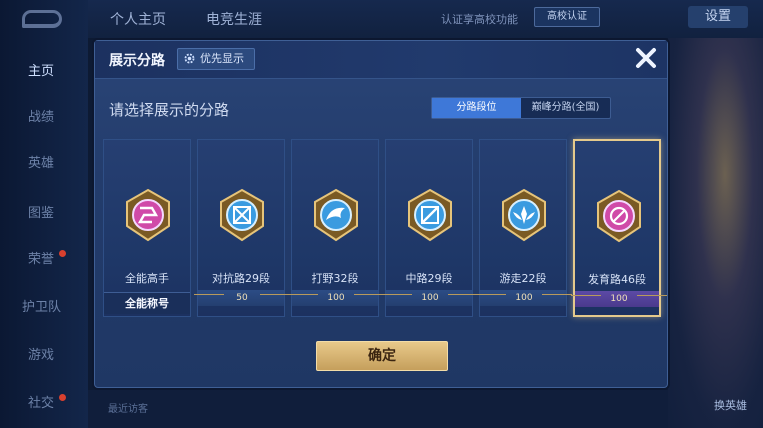  I want to click on all-rounder-emblem-icon, so click(148, 215).